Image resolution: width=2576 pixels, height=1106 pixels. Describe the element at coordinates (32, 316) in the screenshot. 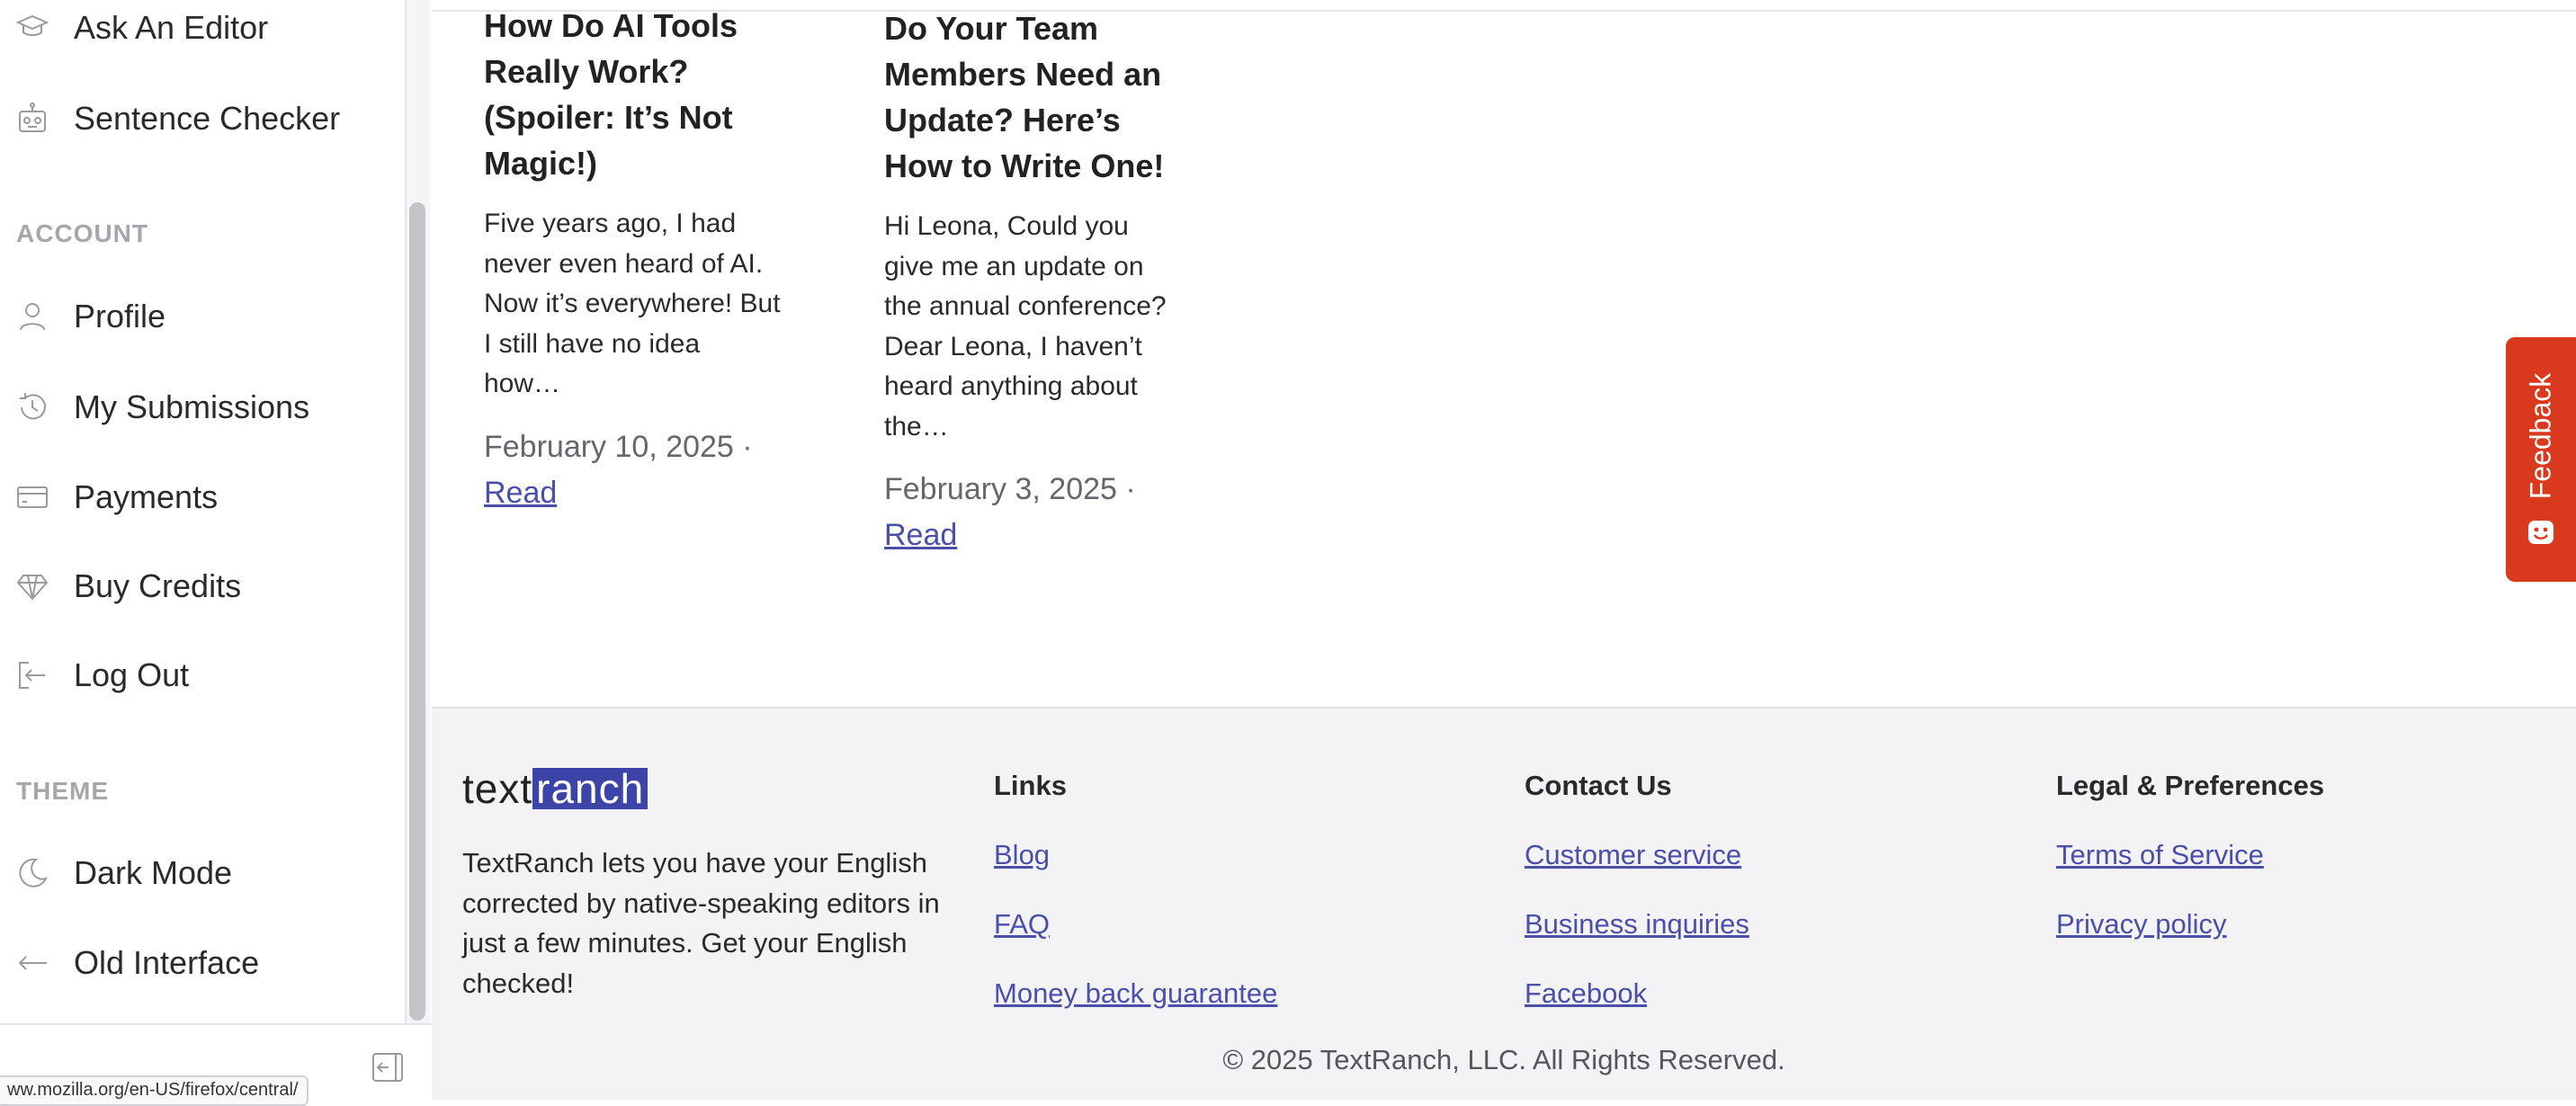

I see `user-icon` at that location.